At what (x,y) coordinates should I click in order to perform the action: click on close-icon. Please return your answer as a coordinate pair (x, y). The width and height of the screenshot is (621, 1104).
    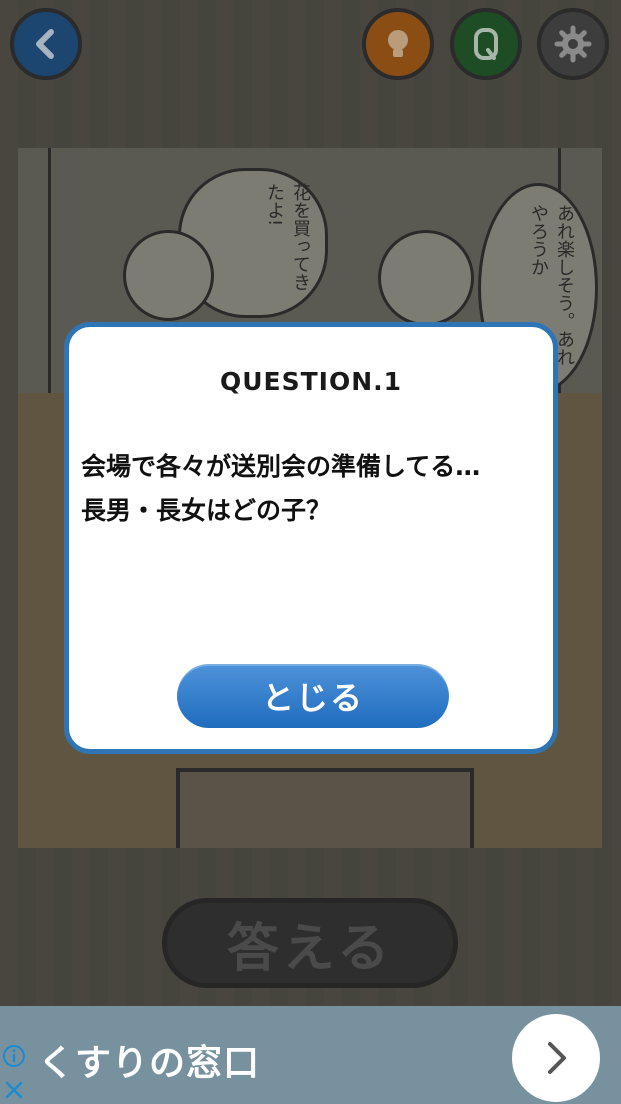
    Looking at the image, I should click on (14, 1090).